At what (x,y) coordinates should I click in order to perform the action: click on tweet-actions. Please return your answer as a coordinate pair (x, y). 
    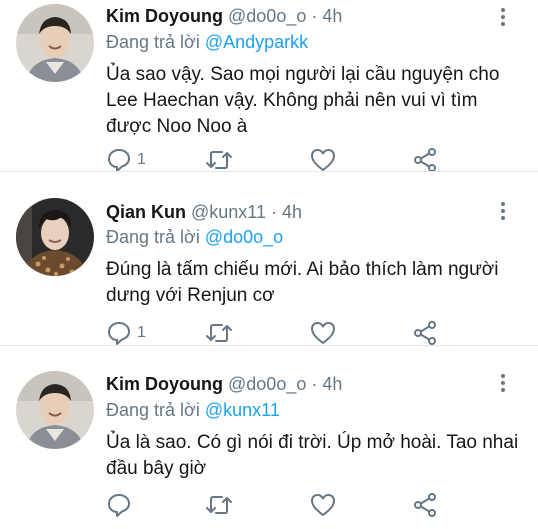
    Looking at the image, I should click on (276, 506).